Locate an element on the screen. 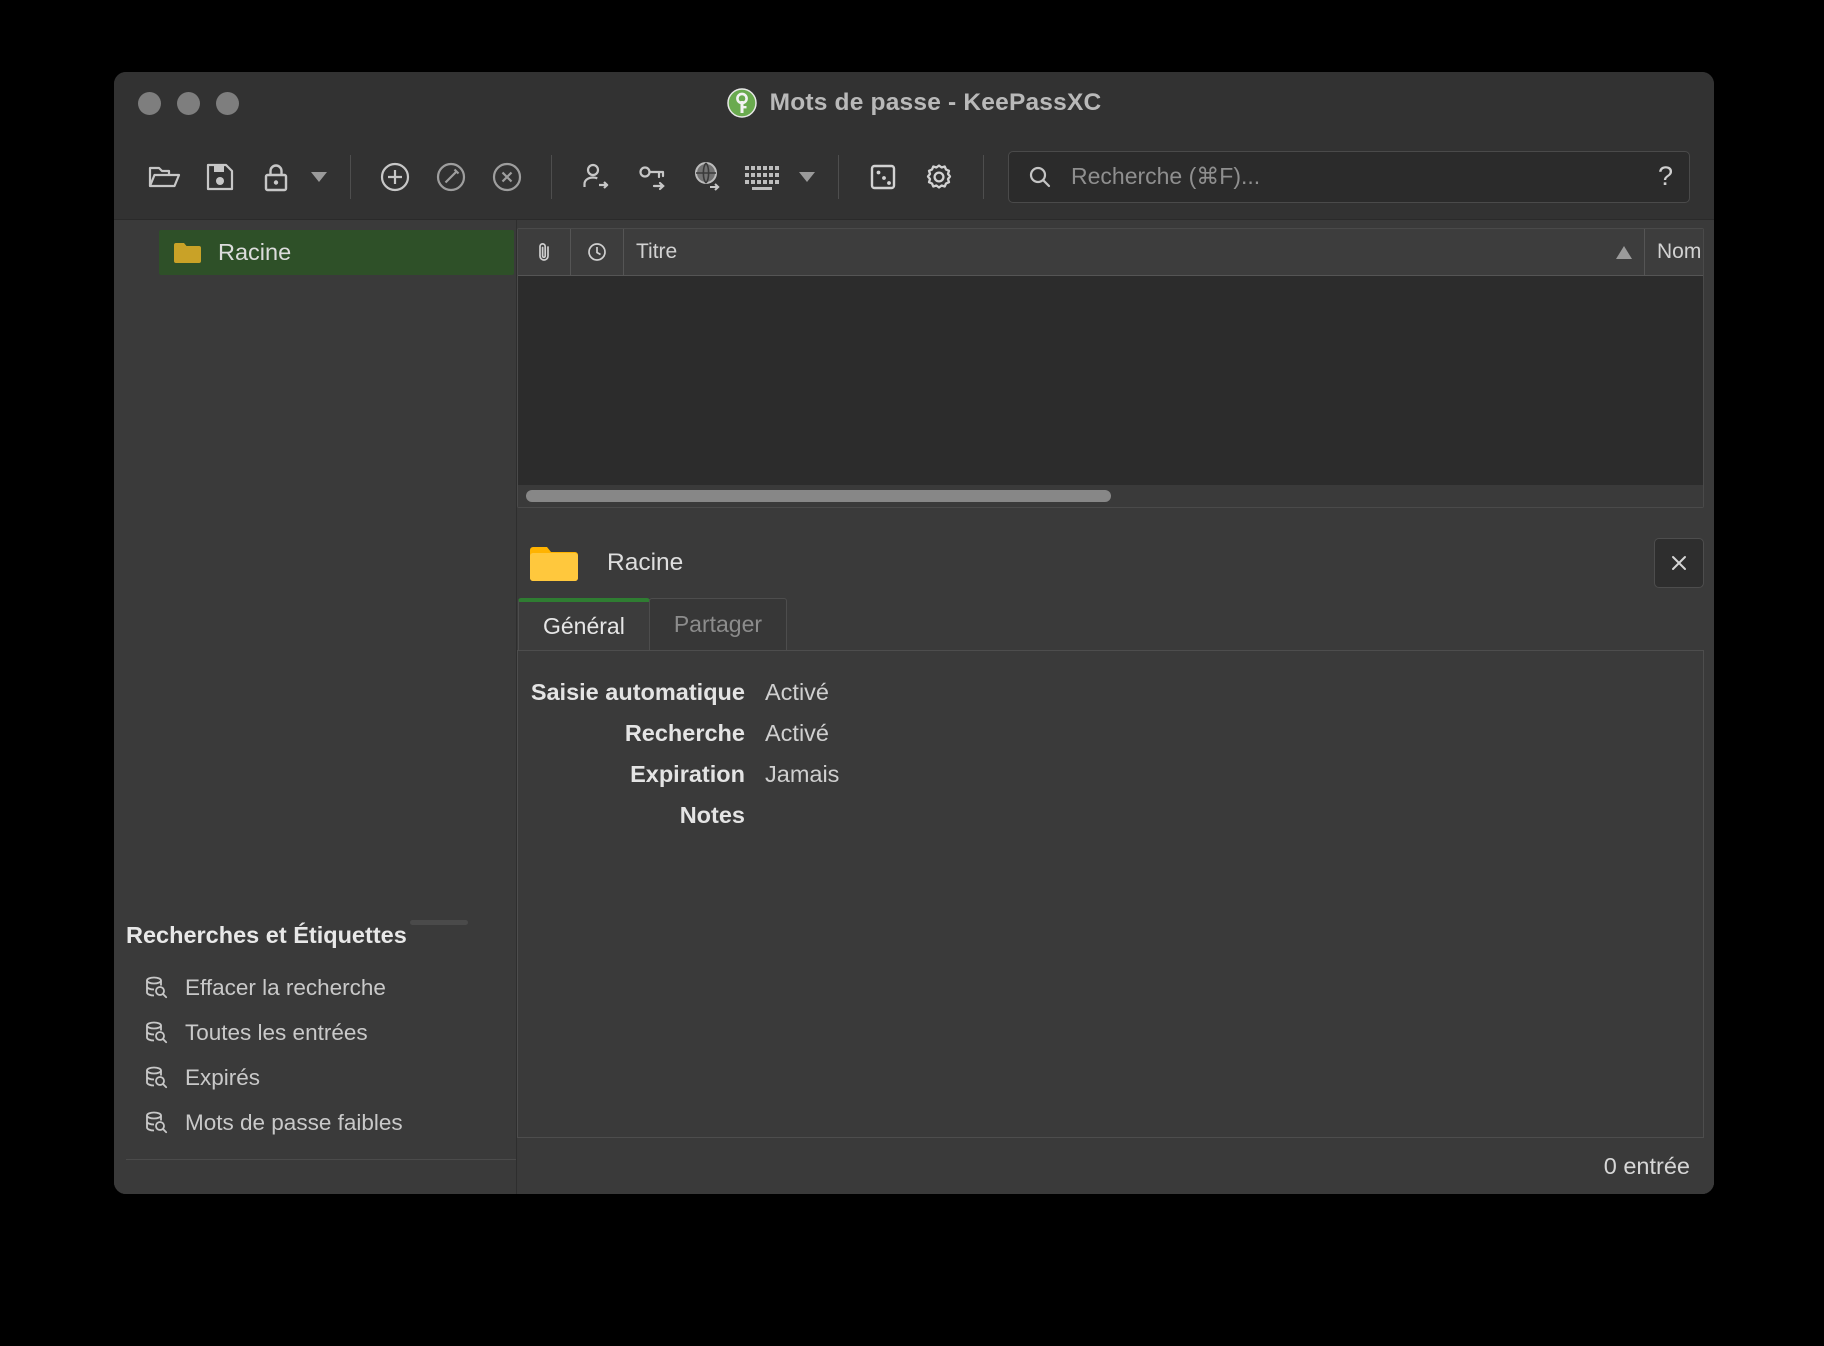 This screenshot has width=1824, height=1346. sort-ascending-arrow is located at coordinates (1624, 252).